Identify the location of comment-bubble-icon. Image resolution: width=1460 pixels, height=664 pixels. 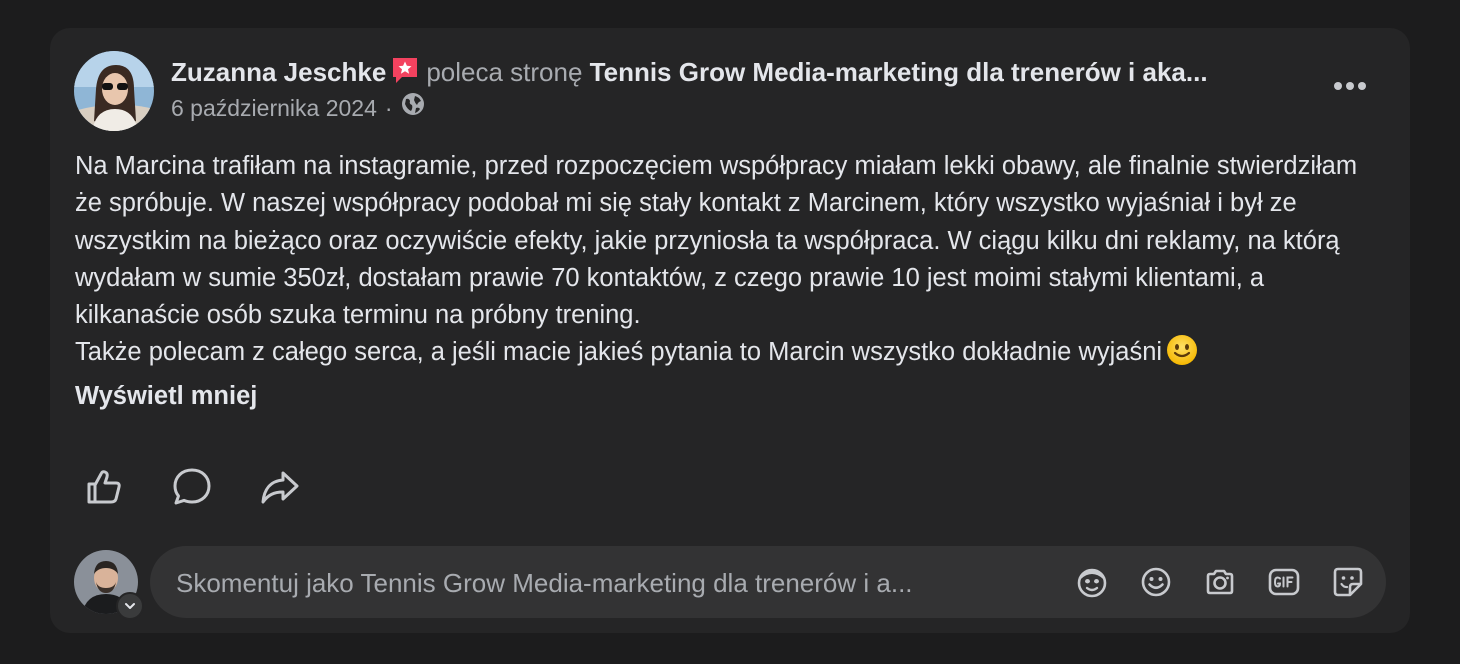
(192, 486).